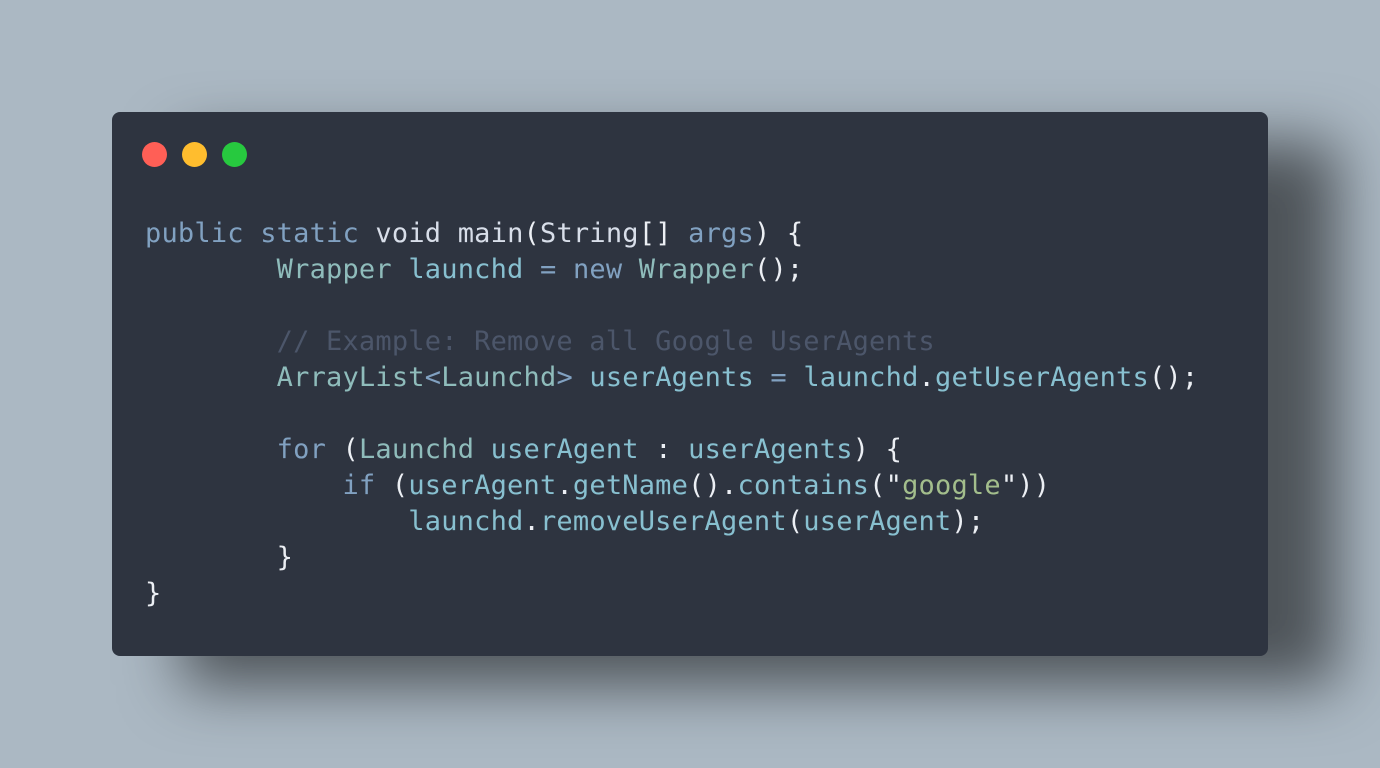  I want to click on code-token: :, so click(663, 449).